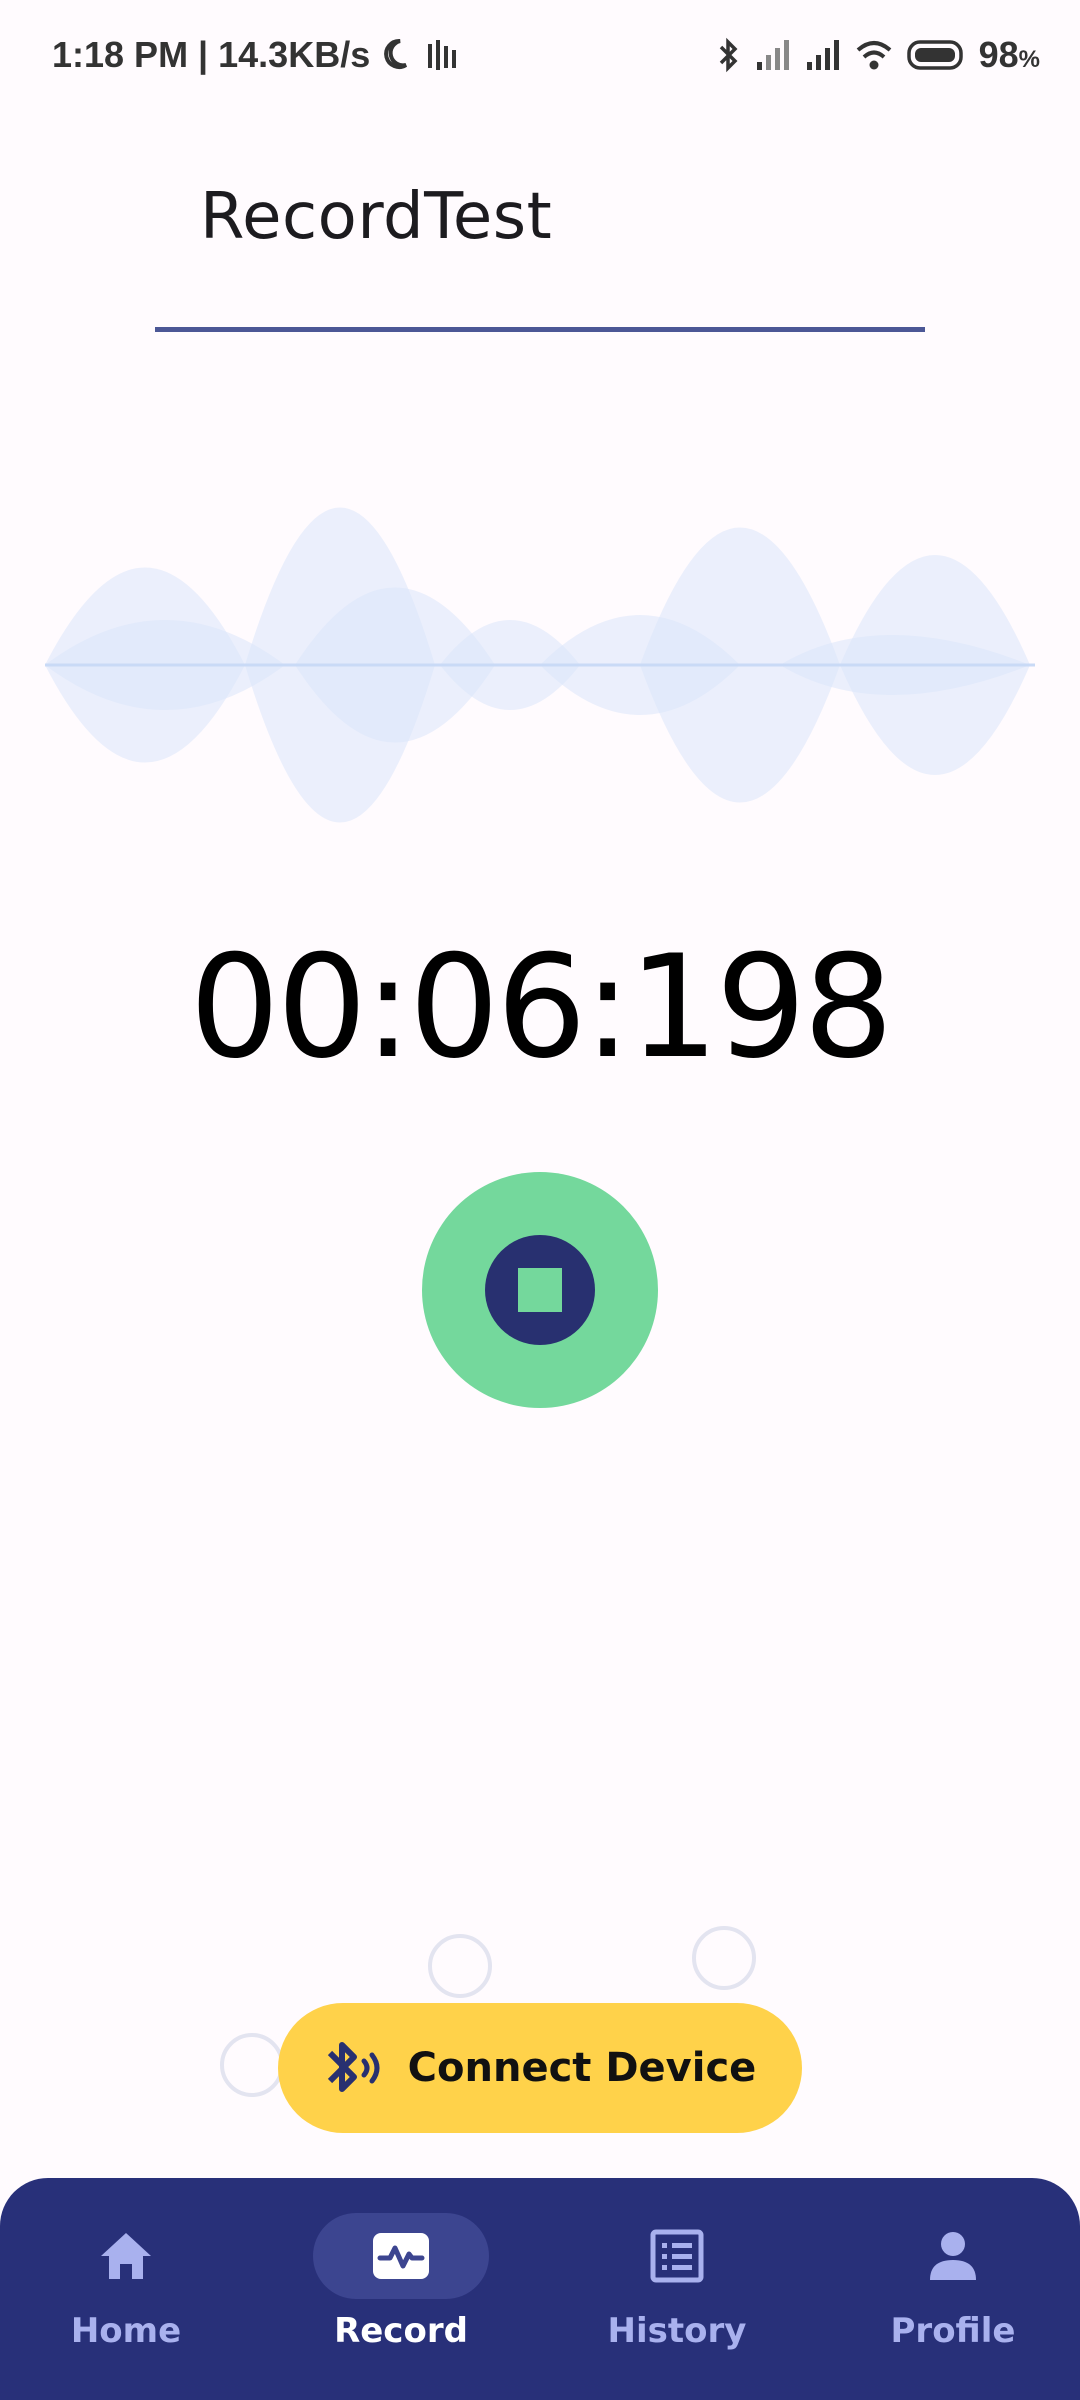 The image size is (1080, 2400). What do you see at coordinates (376, 217) in the screenshot?
I see `page-title: RecordTest` at bounding box center [376, 217].